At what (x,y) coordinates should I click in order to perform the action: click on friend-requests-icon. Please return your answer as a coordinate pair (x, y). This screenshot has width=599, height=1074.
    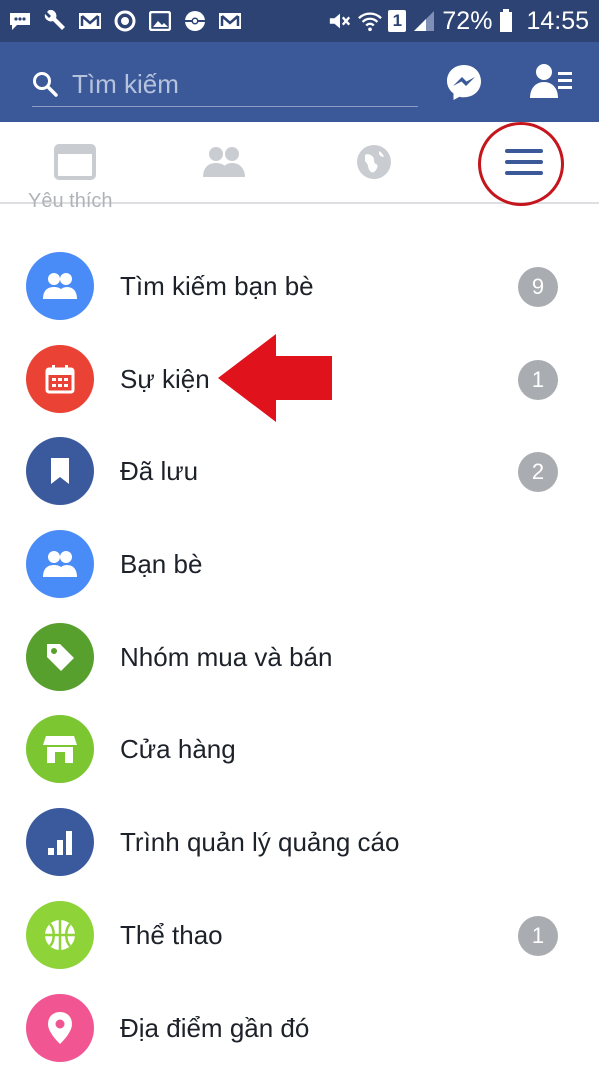
    Looking at the image, I should click on (552, 82).